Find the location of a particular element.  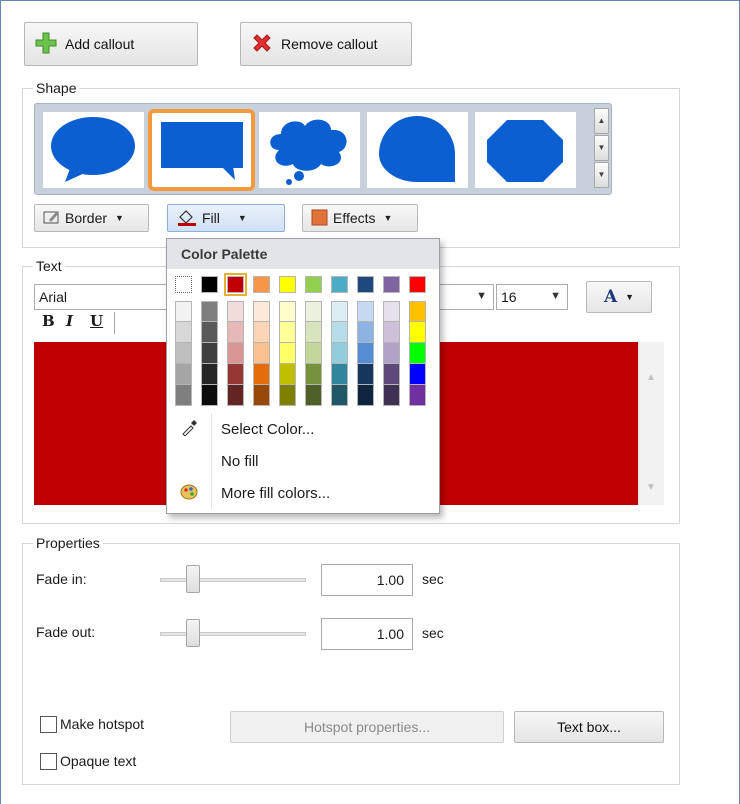

italic-button: I is located at coordinates (69, 321).